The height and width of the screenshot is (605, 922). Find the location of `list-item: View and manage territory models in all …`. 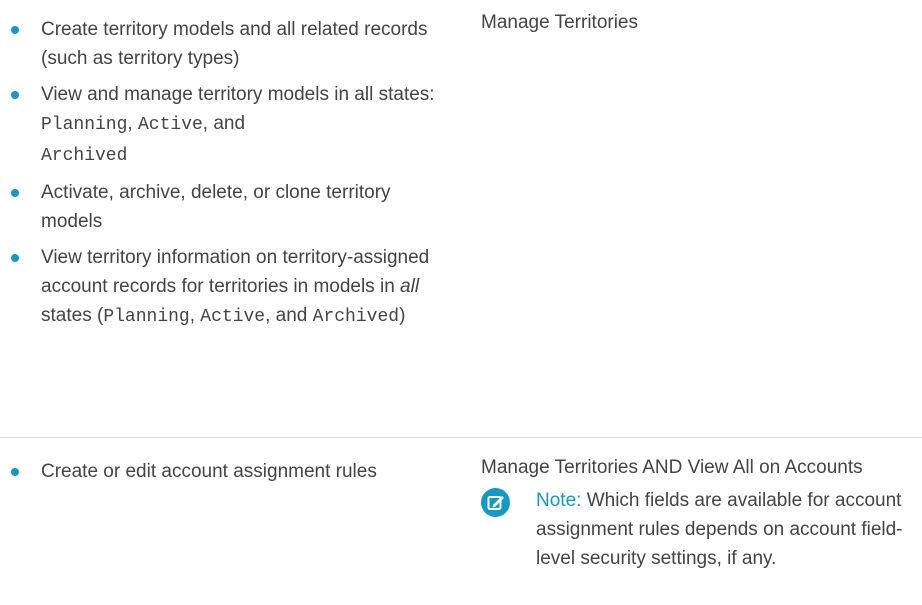

list-item: View and manage territory models in all … is located at coordinates (228, 125).